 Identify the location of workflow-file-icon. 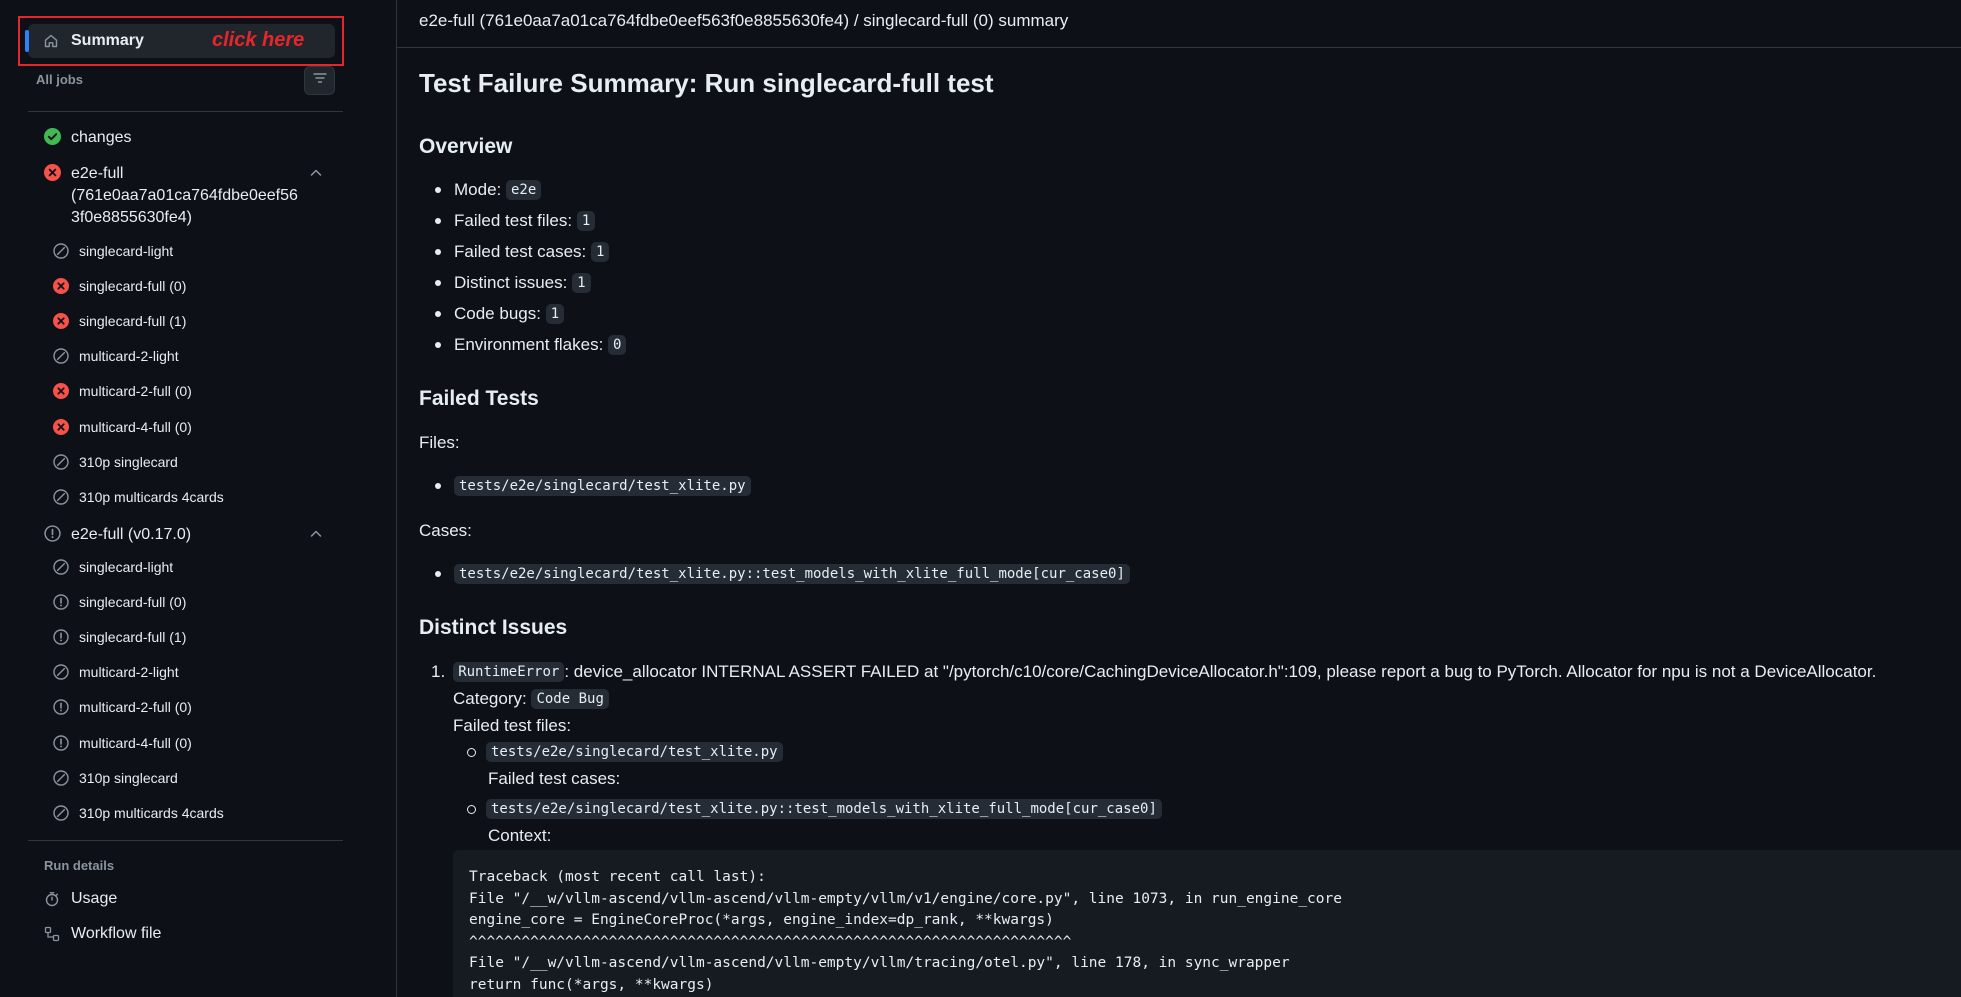
(52, 934).